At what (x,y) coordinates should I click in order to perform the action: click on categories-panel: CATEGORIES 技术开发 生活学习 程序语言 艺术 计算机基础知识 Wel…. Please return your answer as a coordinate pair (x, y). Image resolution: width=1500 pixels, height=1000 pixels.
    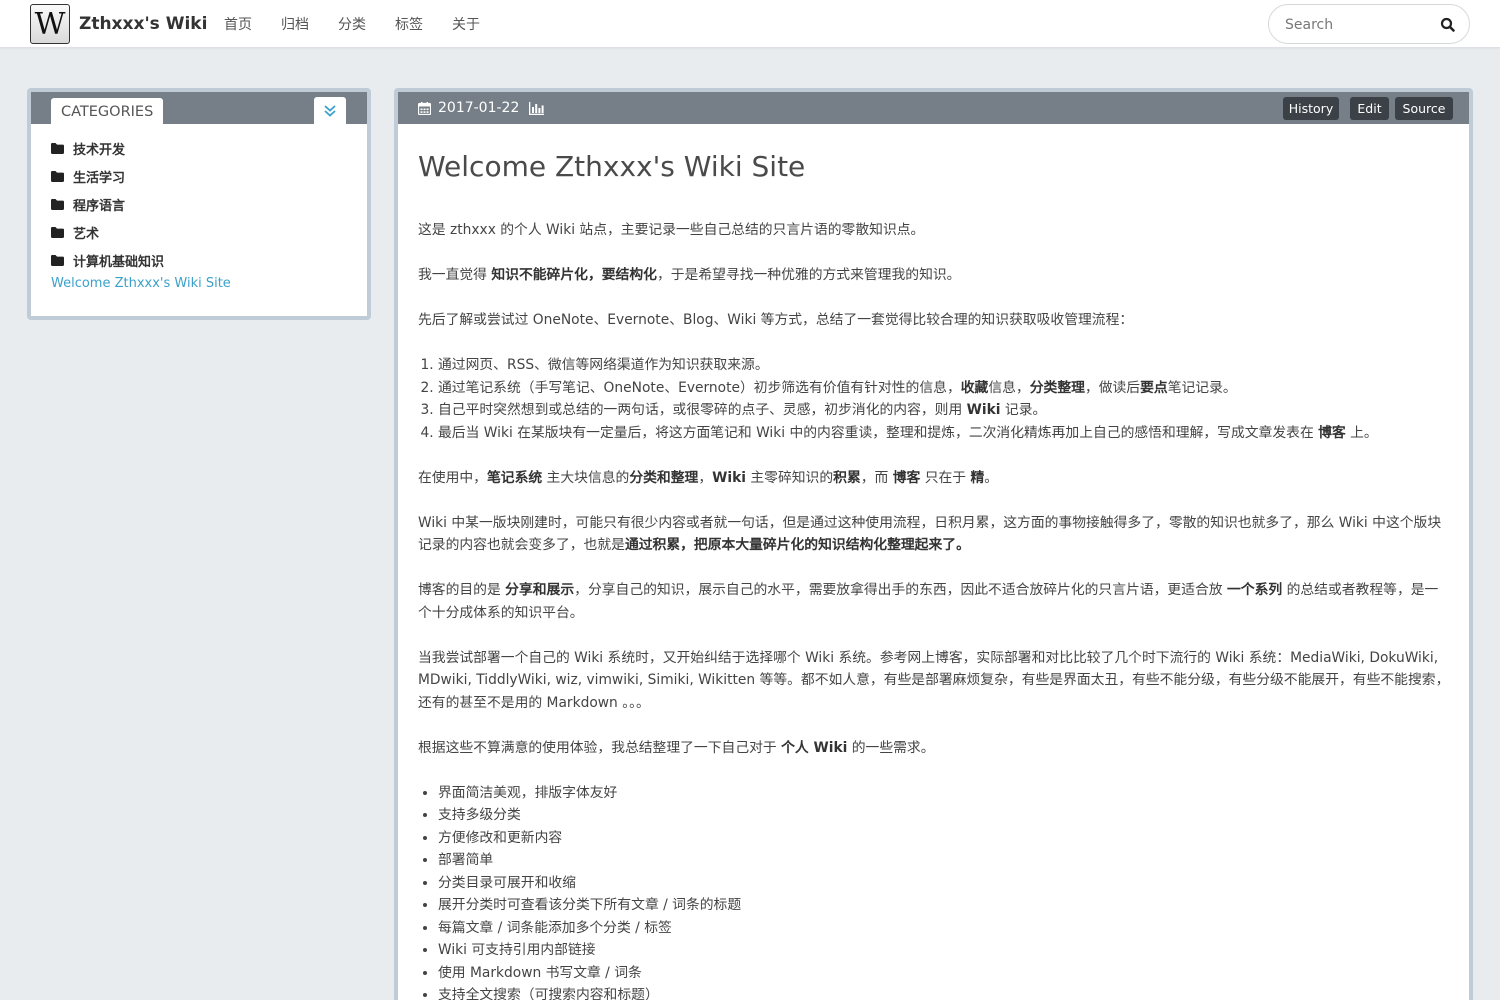
    Looking at the image, I should click on (199, 204).